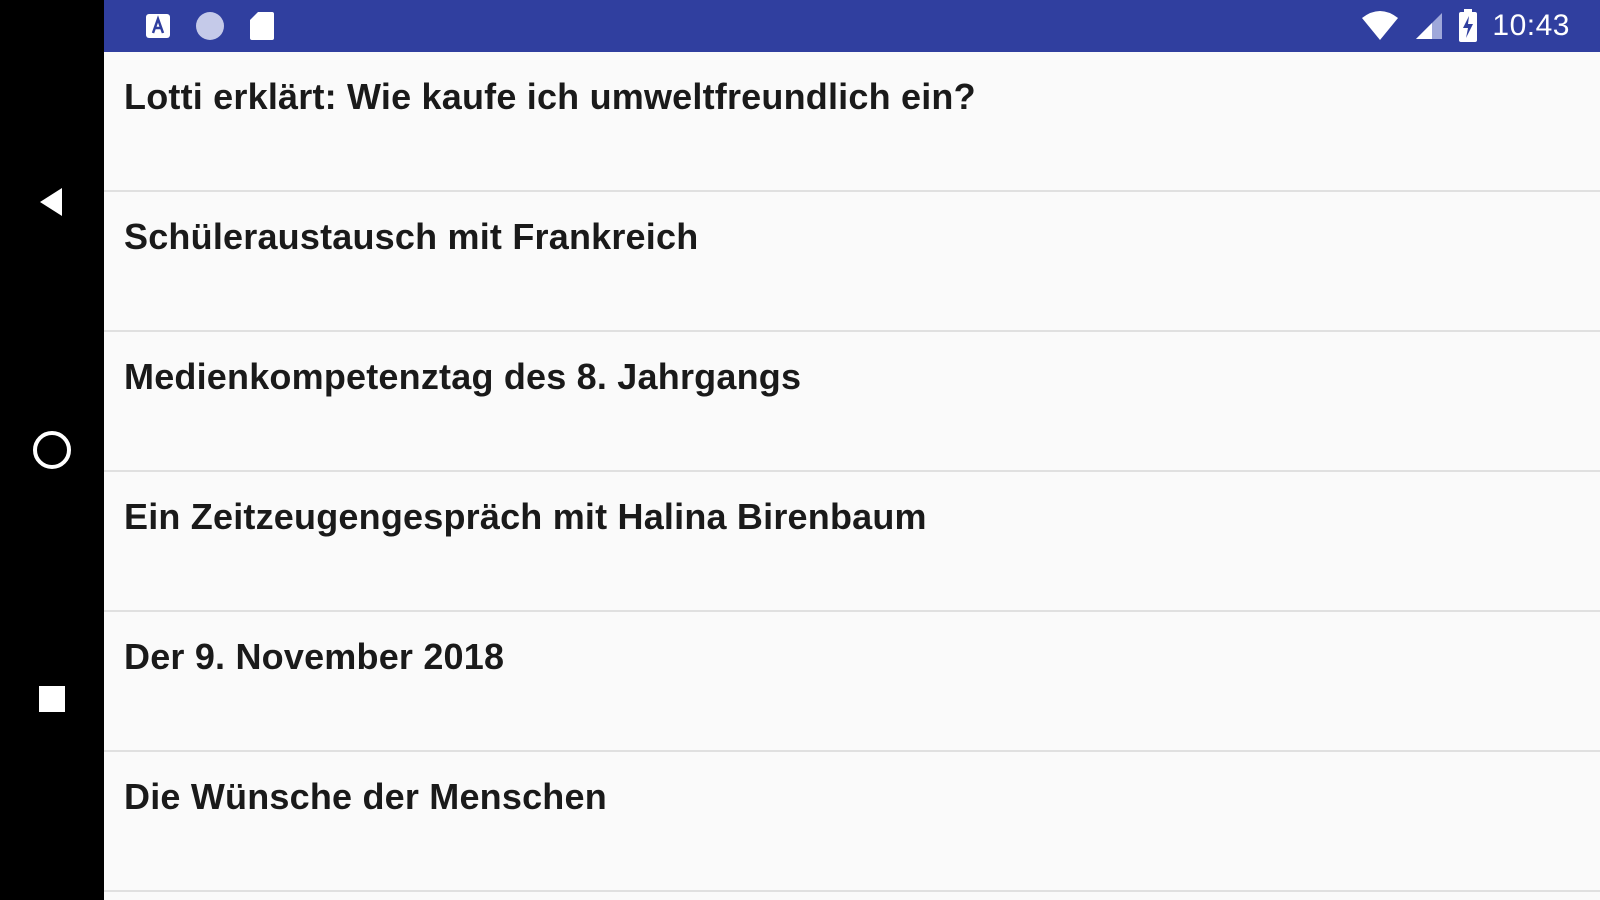 The image size is (1600, 900). Describe the element at coordinates (1380, 25) in the screenshot. I see `wifi-icon` at that location.